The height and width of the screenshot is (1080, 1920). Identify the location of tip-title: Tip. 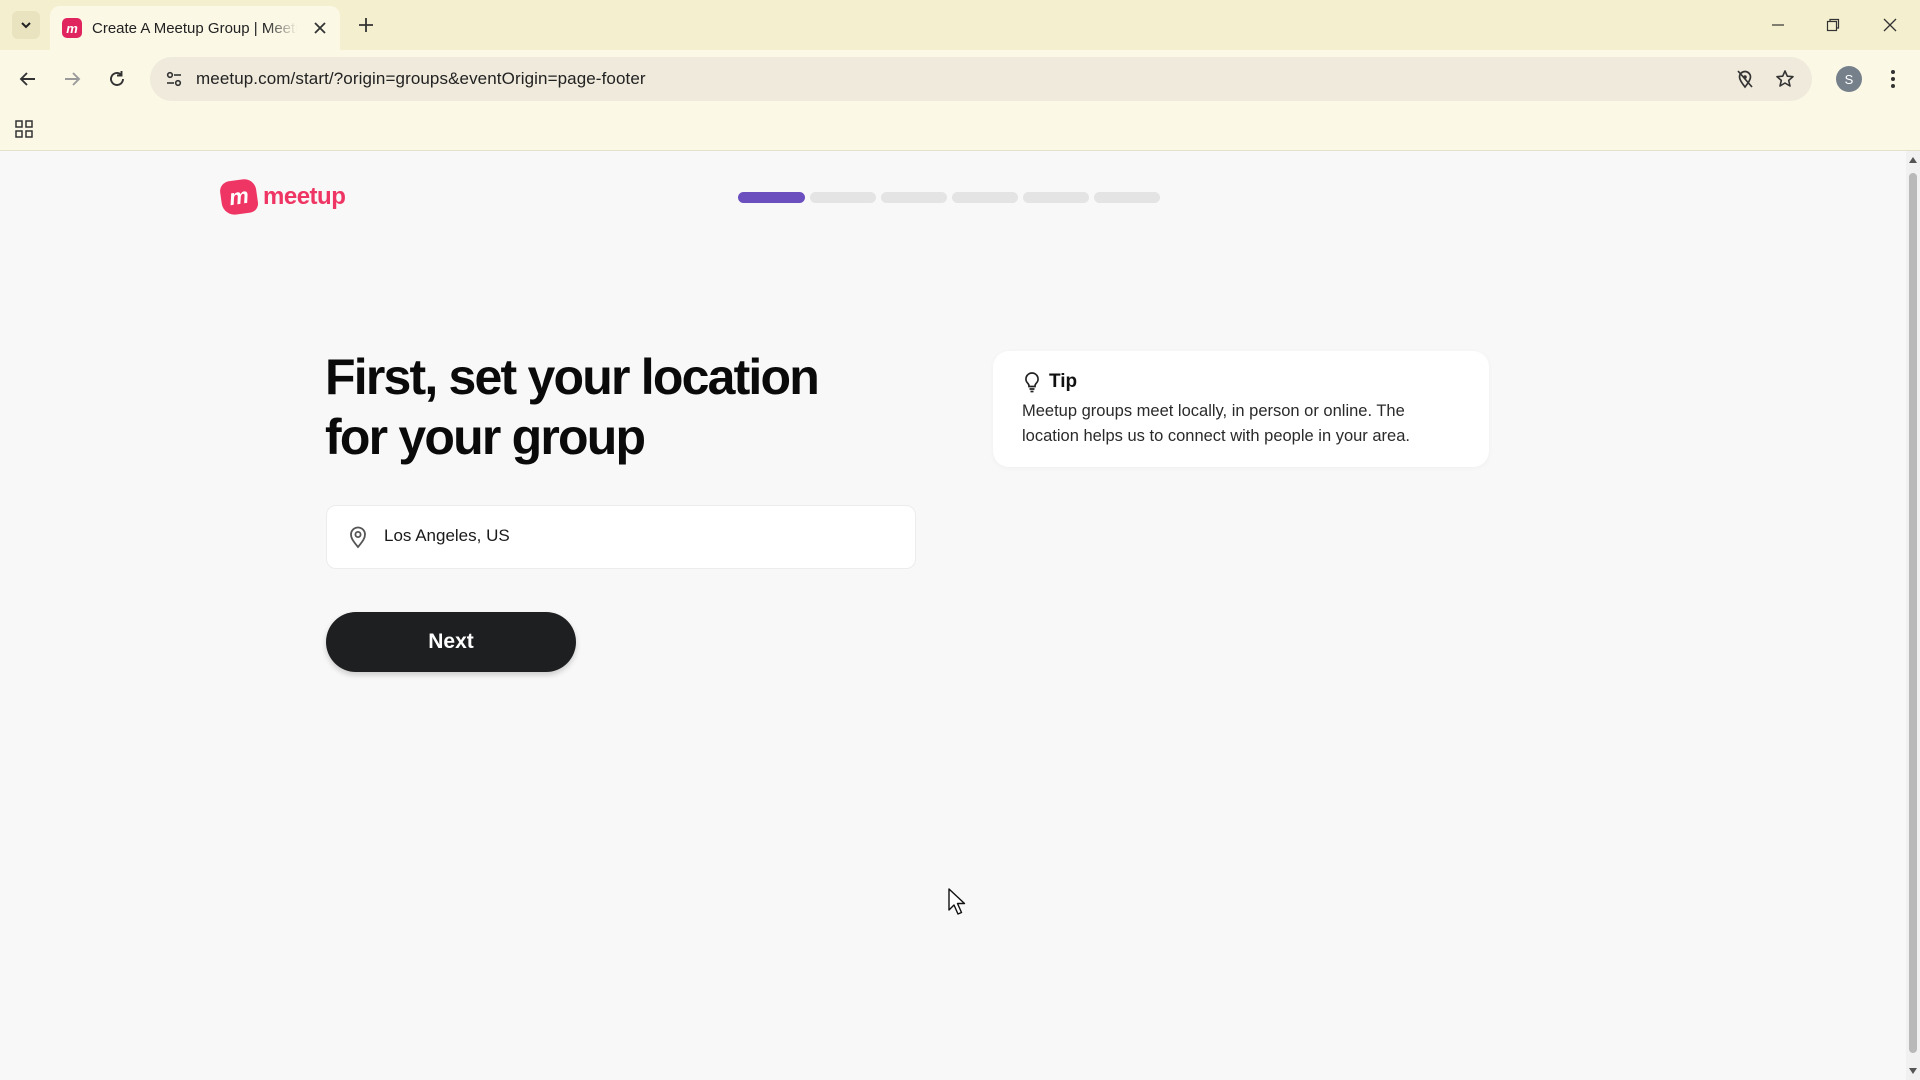
(1063, 381).